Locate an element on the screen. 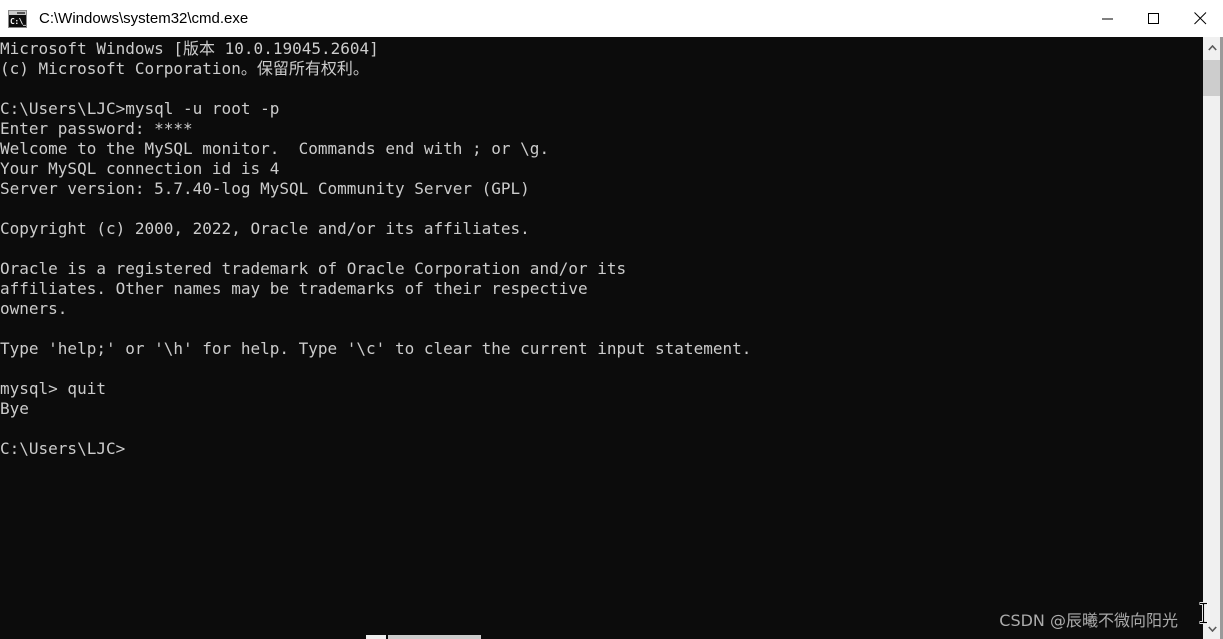  close-button is located at coordinates (1200, 18).